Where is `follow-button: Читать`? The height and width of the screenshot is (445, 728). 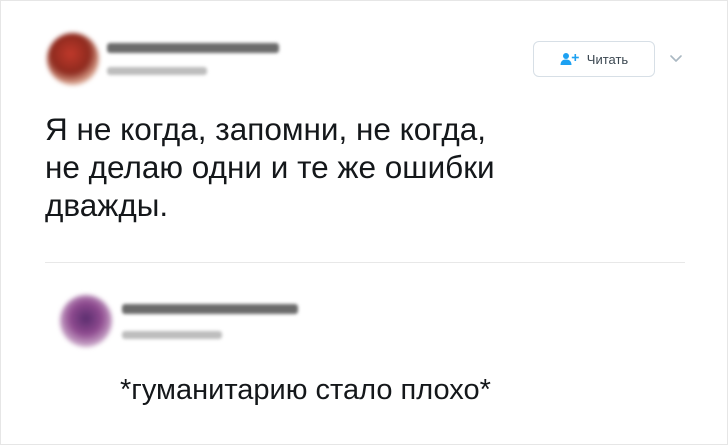 follow-button: Читать is located at coordinates (594, 59).